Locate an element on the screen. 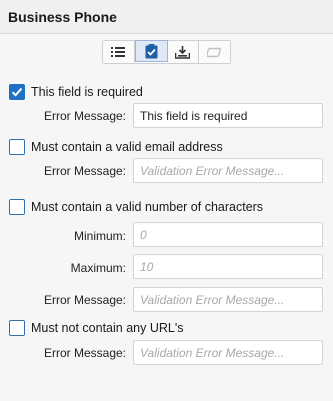  chars-checkbox is located at coordinates (17, 207).